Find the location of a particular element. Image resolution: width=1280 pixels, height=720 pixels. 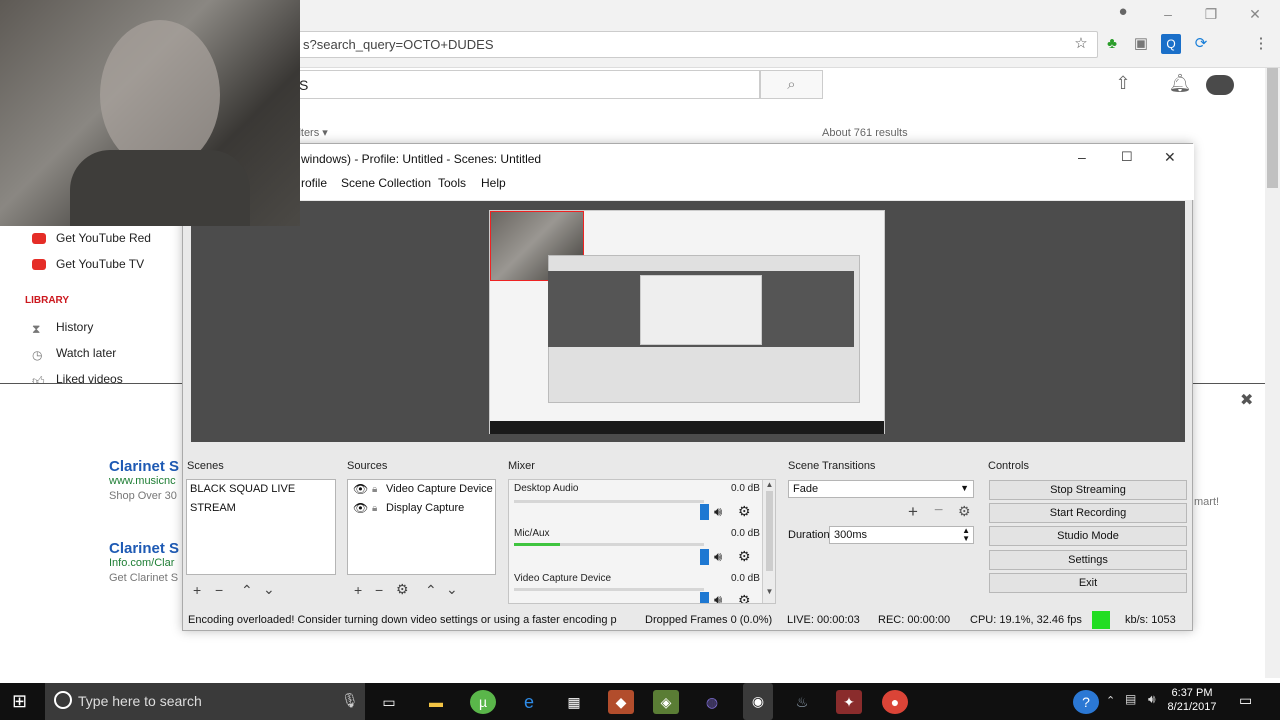

scene-down-button: ⌄ is located at coordinates (269, 589).